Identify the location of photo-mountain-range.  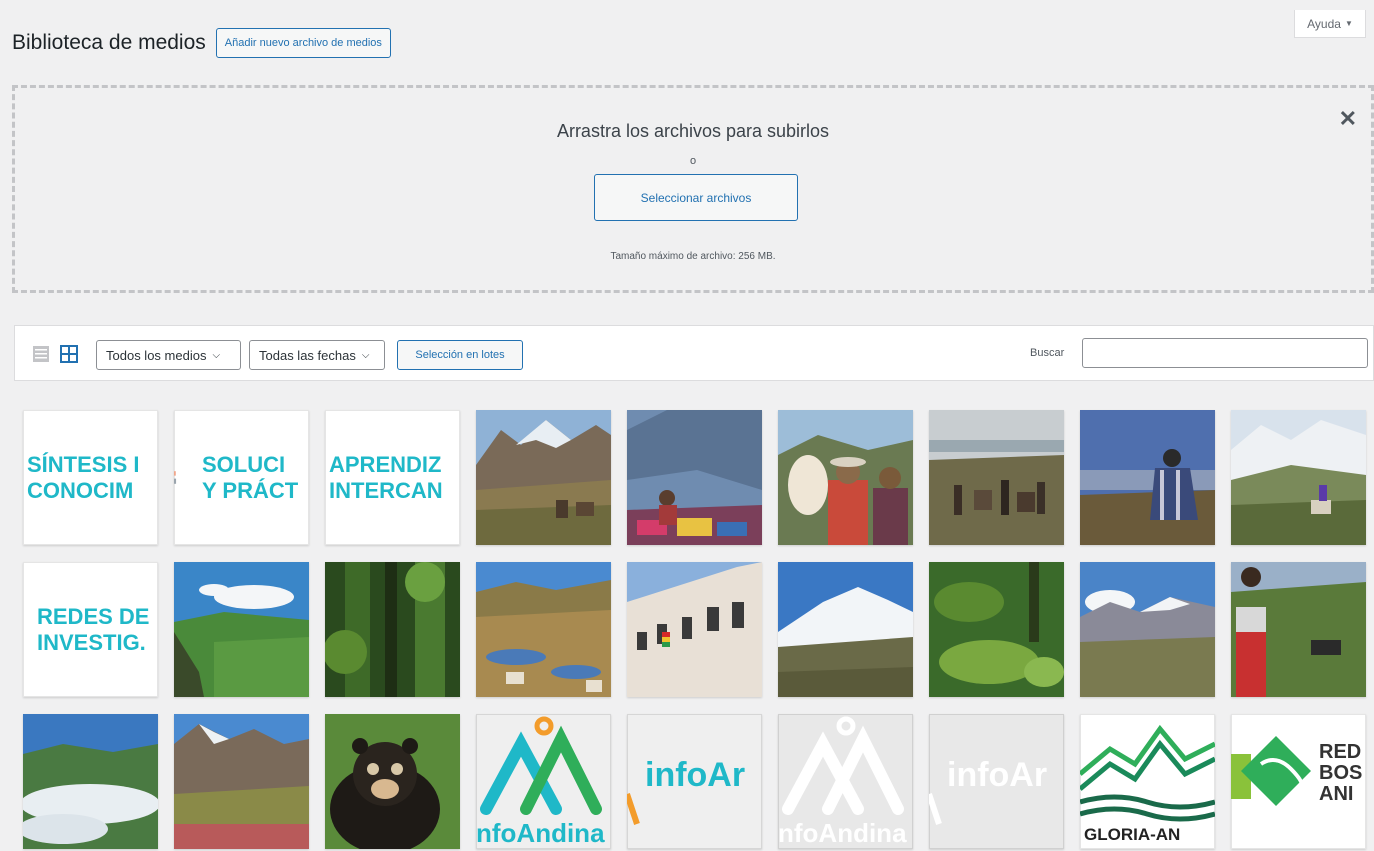
(1147, 629).